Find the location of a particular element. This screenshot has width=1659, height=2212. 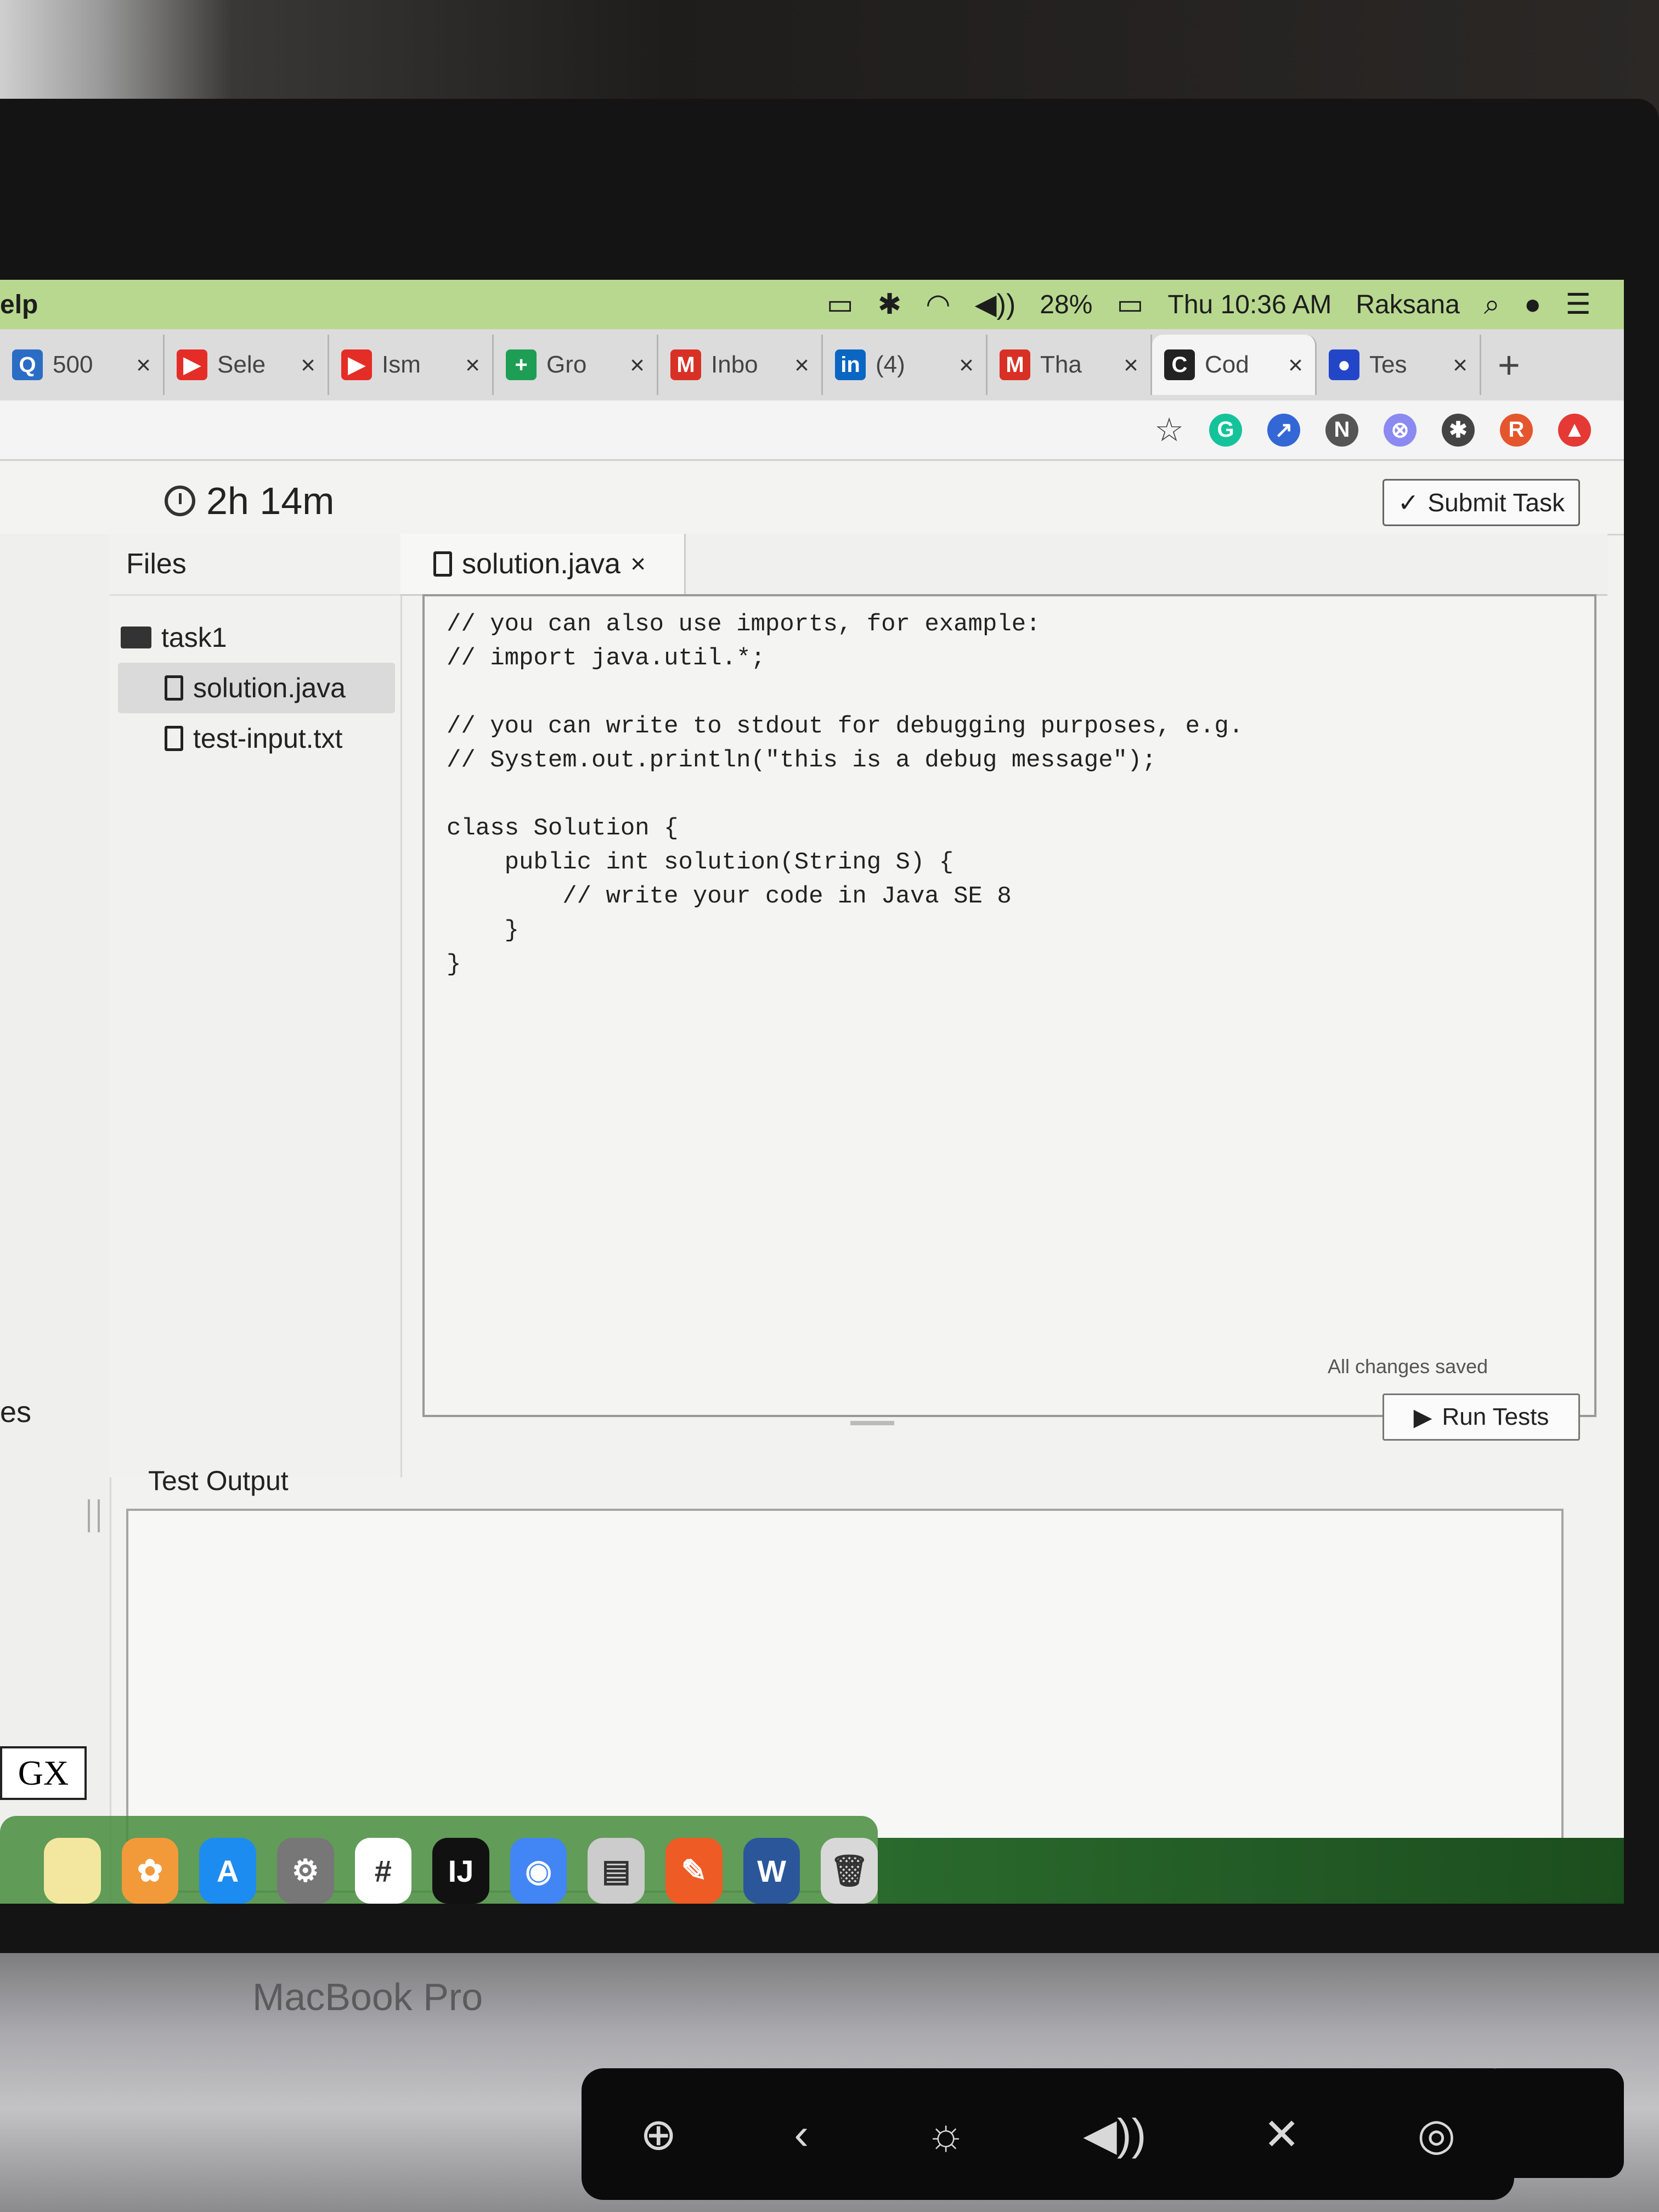

database-icon: ▤ is located at coordinates (617, 1871).